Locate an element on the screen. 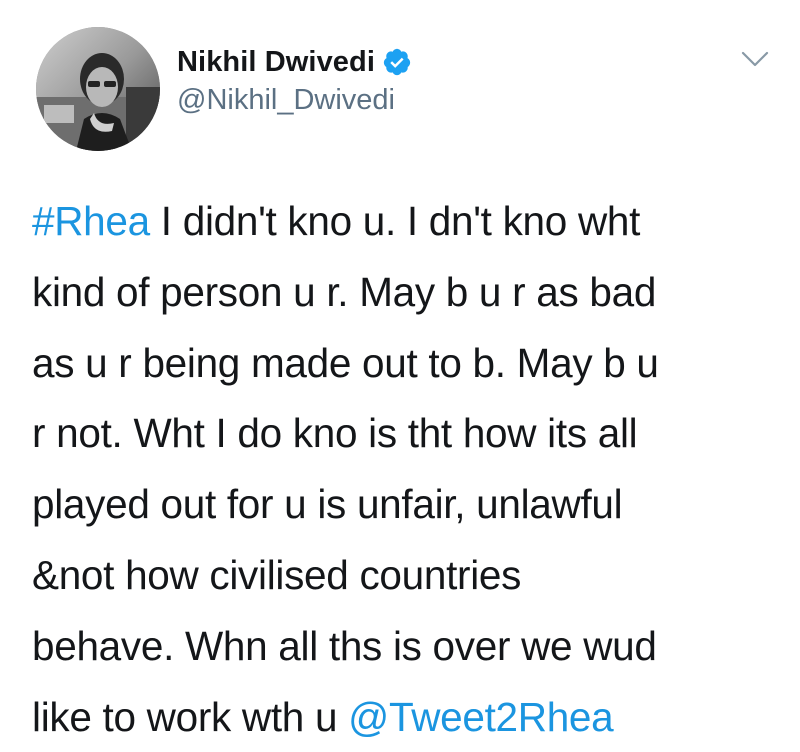 This screenshot has height=752, width=800. author-name-row: Nikhil Dwivedi is located at coordinates (294, 62).